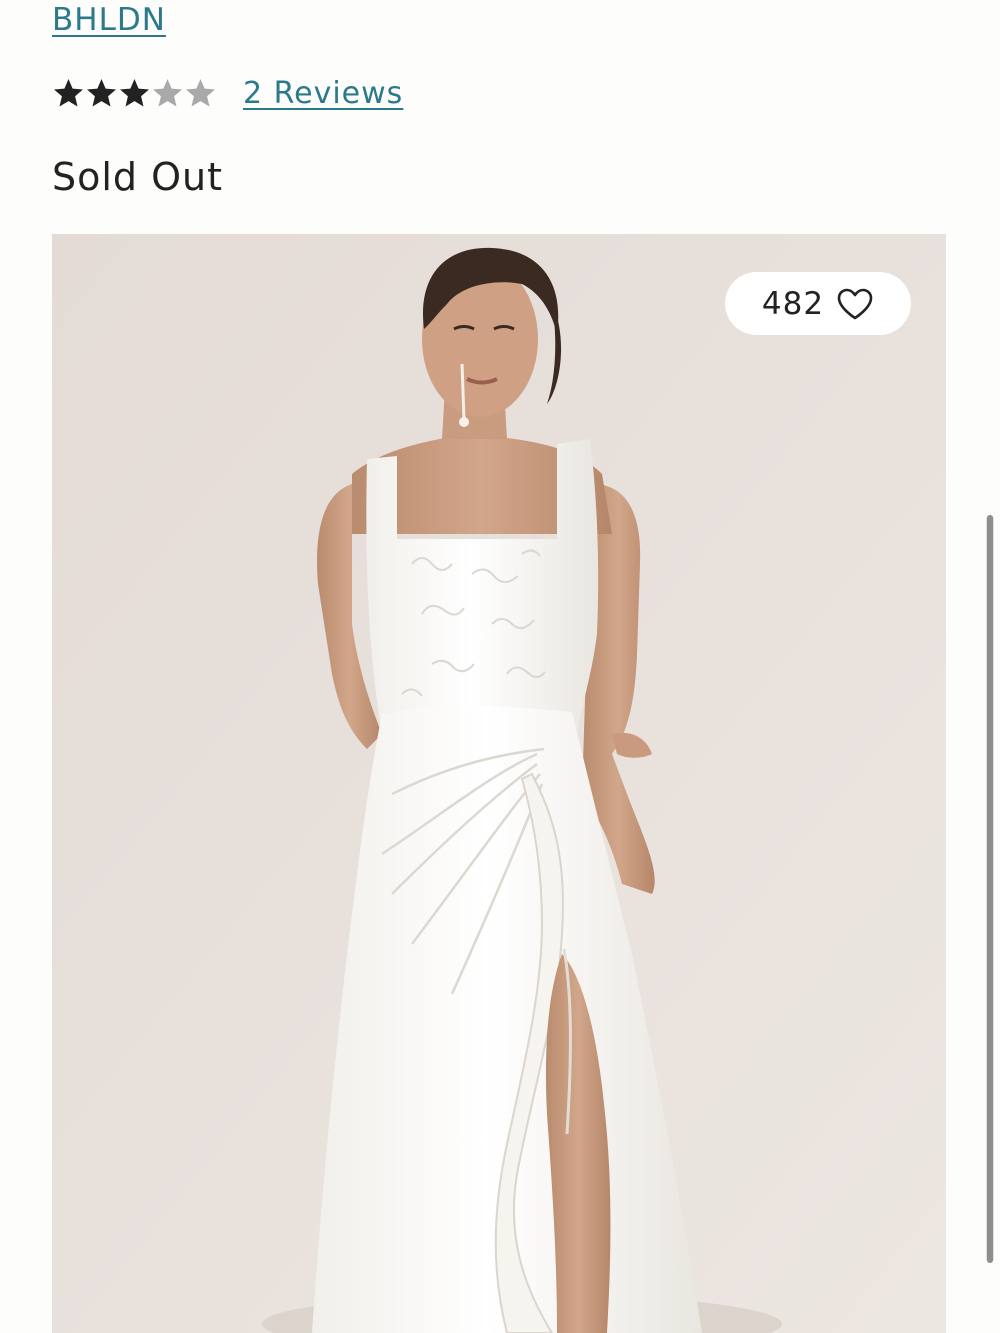 This screenshot has height=1333, width=1000. Describe the element at coordinates (855, 303) in the screenshot. I see `heart-outline-icon` at that location.